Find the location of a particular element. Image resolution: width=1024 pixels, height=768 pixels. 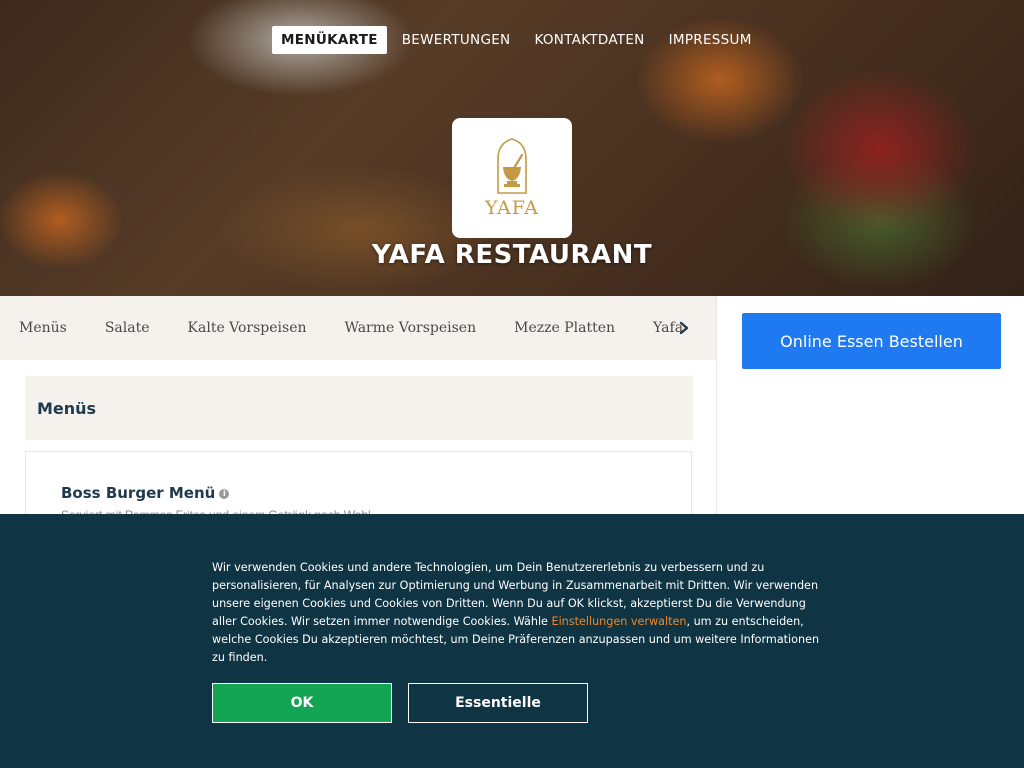

restaurant-logo: YAFA is located at coordinates (512, 178).